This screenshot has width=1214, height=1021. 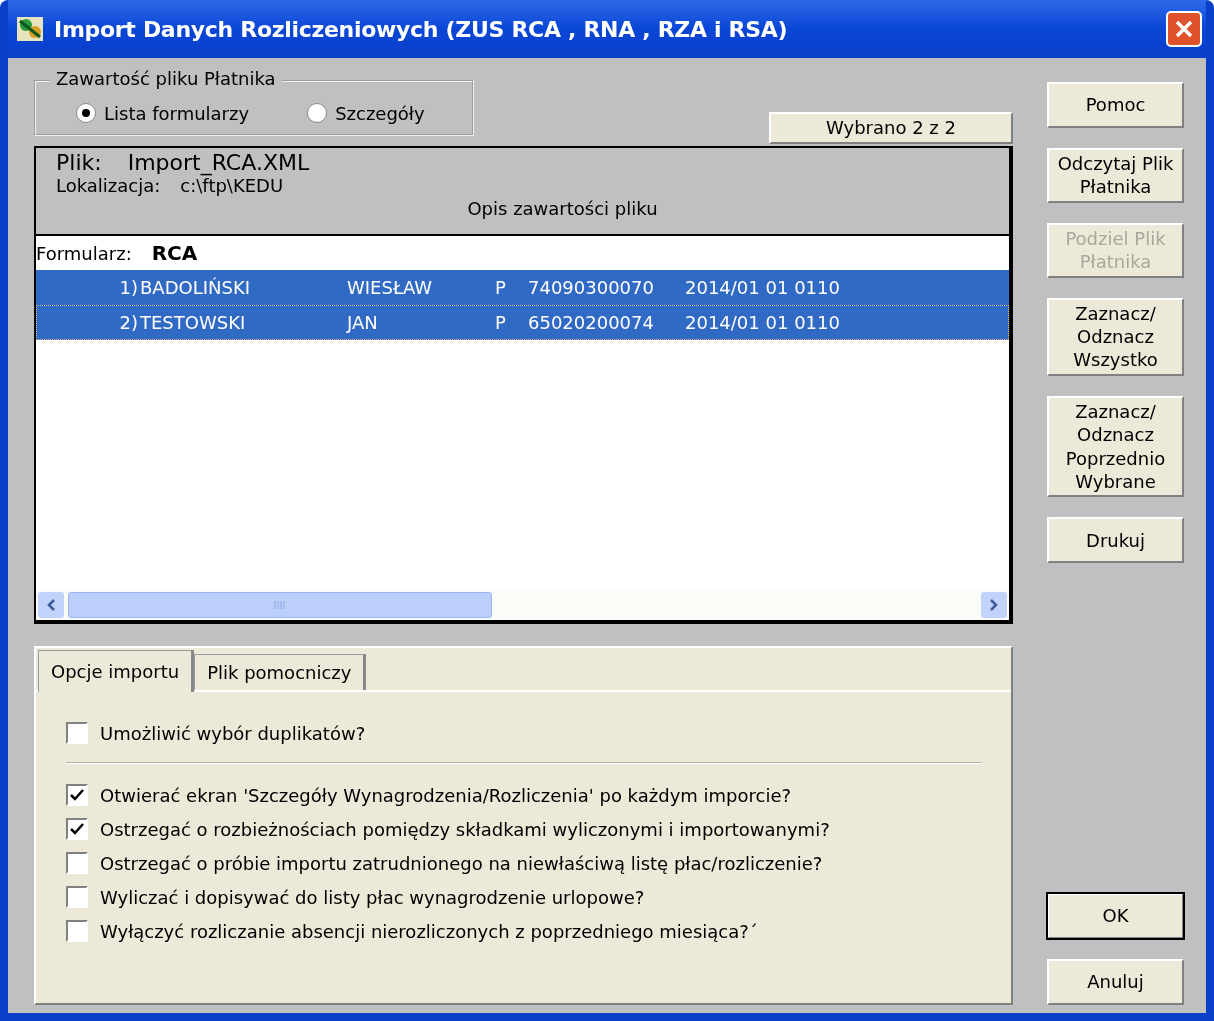 I want to click on side-button: Odczytaj Plik Płatnika, so click(x=1115, y=175).